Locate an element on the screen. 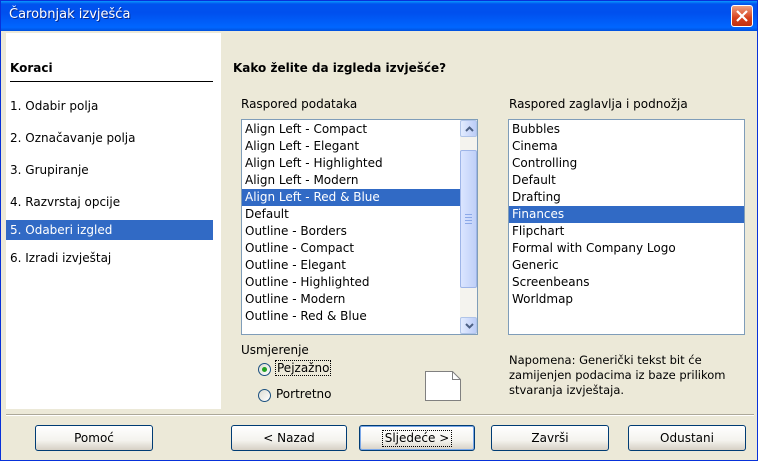 This screenshot has height=461, width=758. list-item: Outline - Red & Blue is located at coordinates (359, 316).